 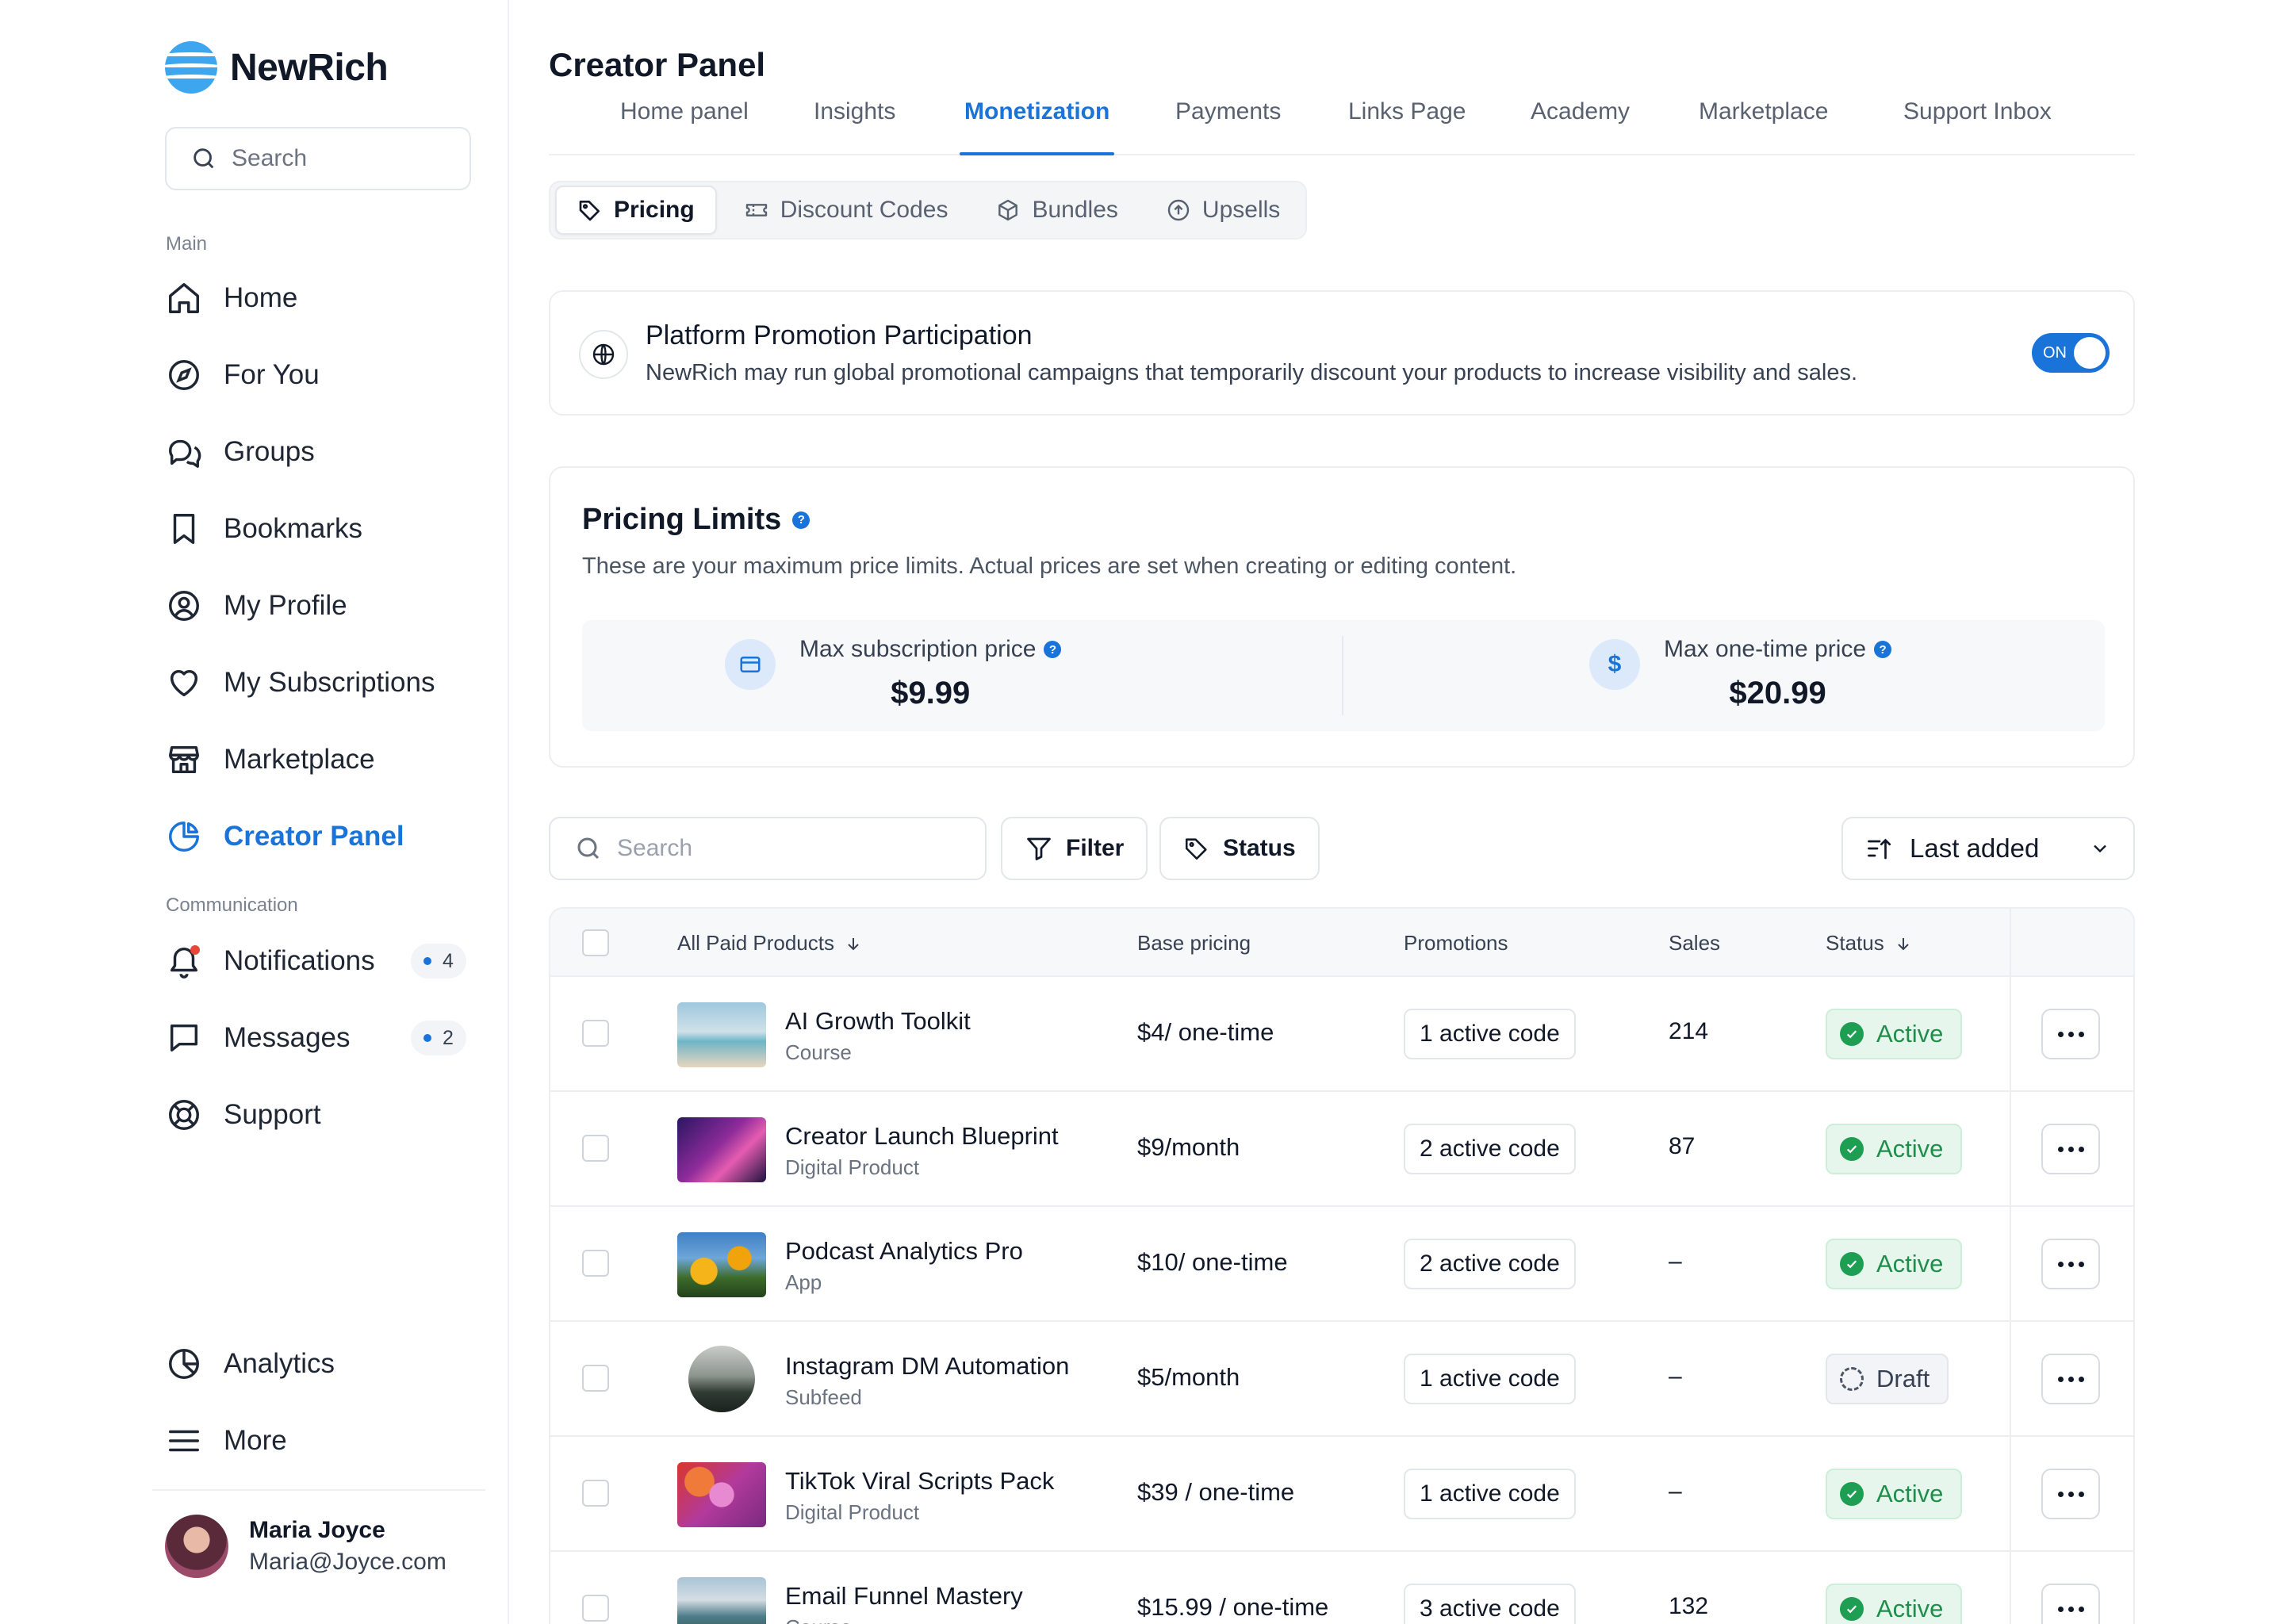 I want to click on globe-icon, so click(x=603, y=354).